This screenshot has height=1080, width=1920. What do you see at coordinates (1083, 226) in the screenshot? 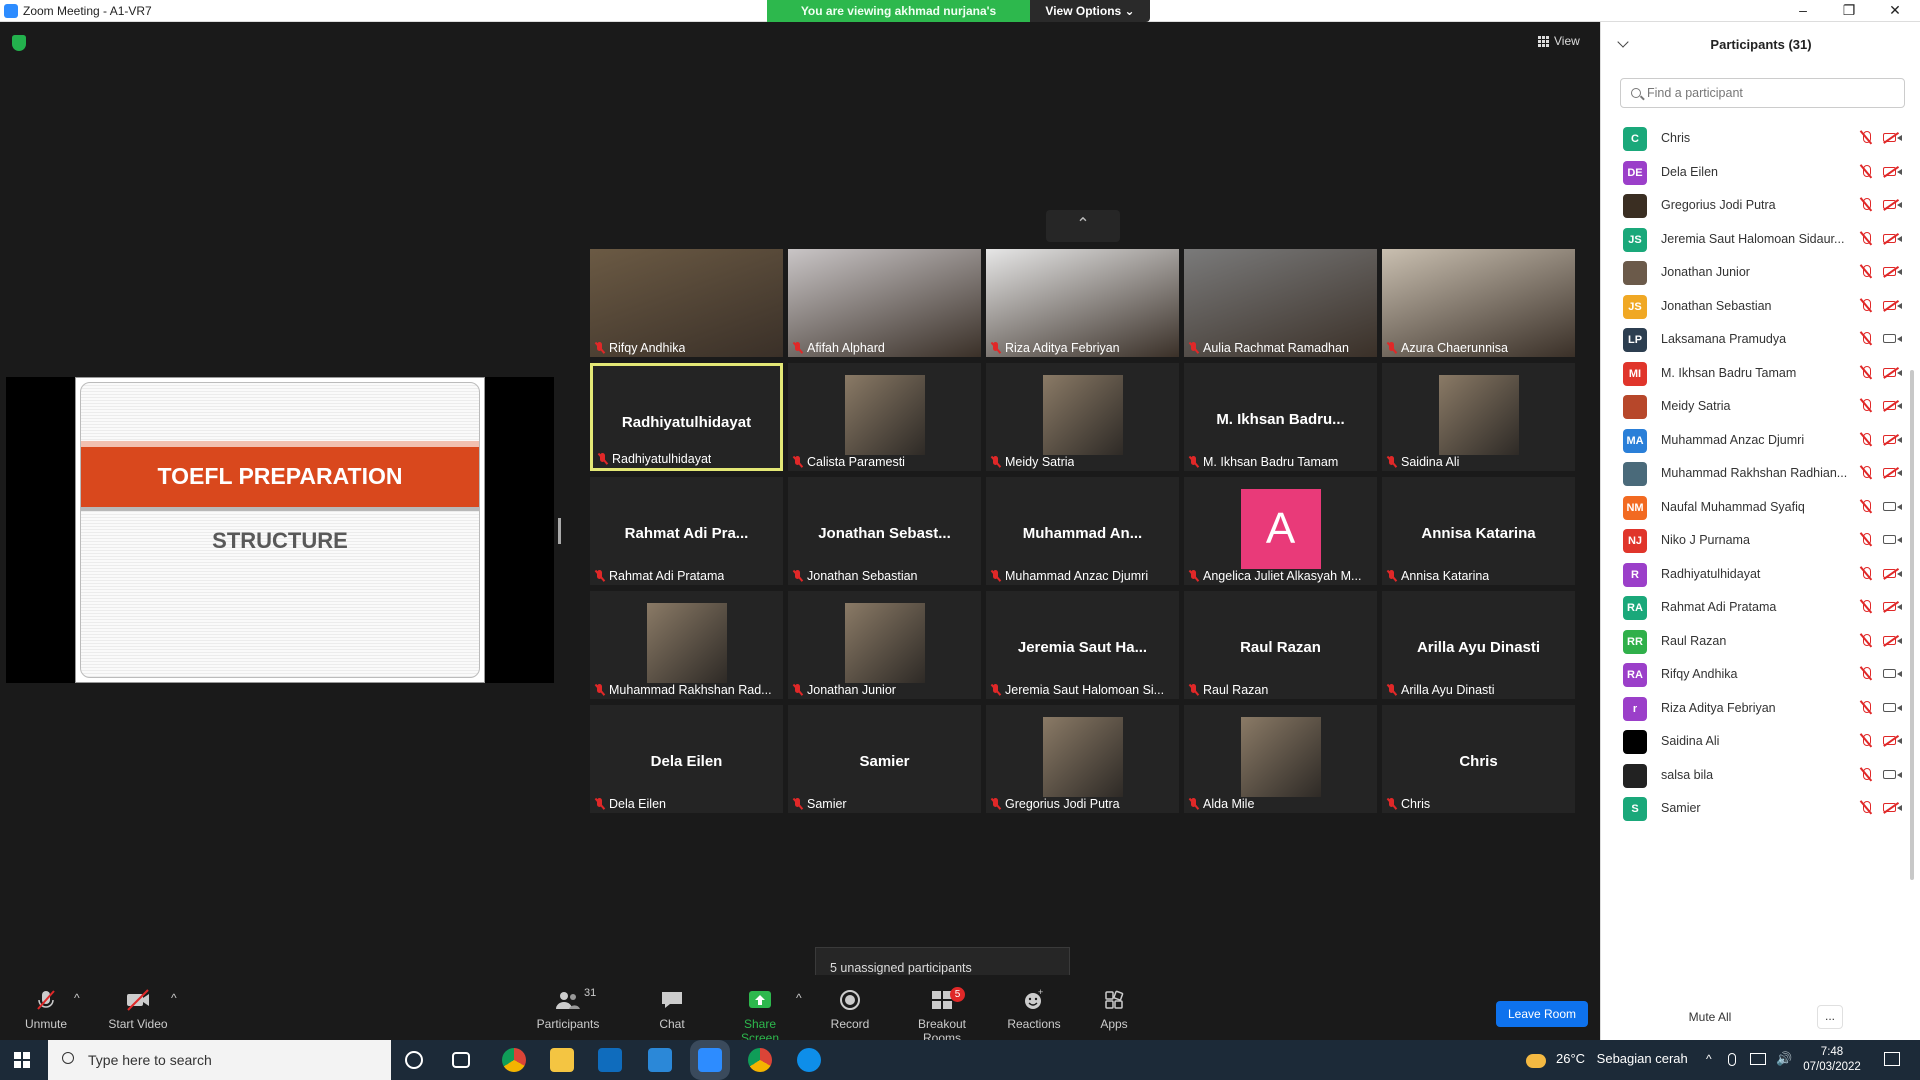
I see `gallery-page-up-button: ⌃` at bounding box center [1083, 226].